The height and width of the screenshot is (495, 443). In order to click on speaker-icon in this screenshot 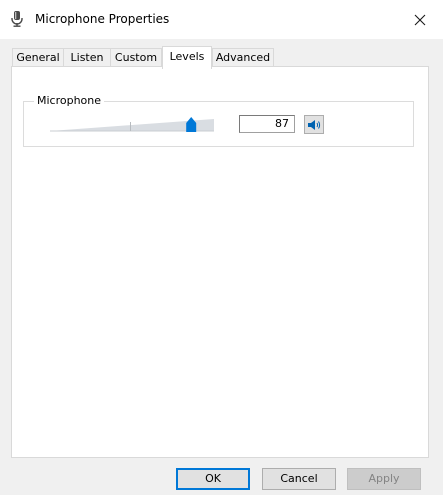, I will do `click(314, 124)`.